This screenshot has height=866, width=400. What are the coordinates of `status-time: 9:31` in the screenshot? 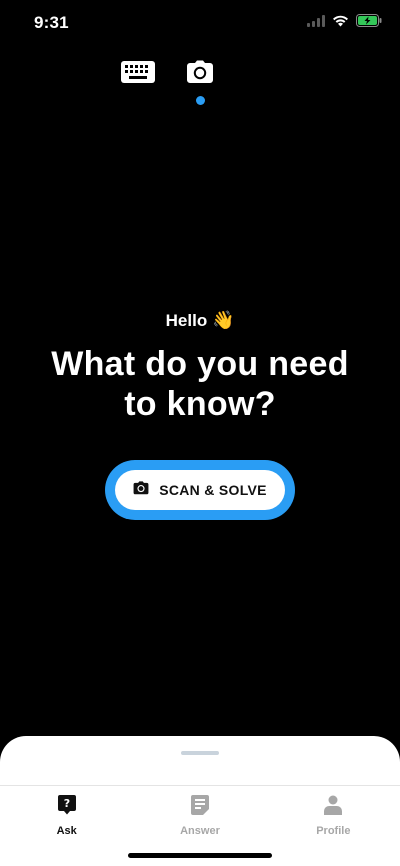 It's located at (51, 22).